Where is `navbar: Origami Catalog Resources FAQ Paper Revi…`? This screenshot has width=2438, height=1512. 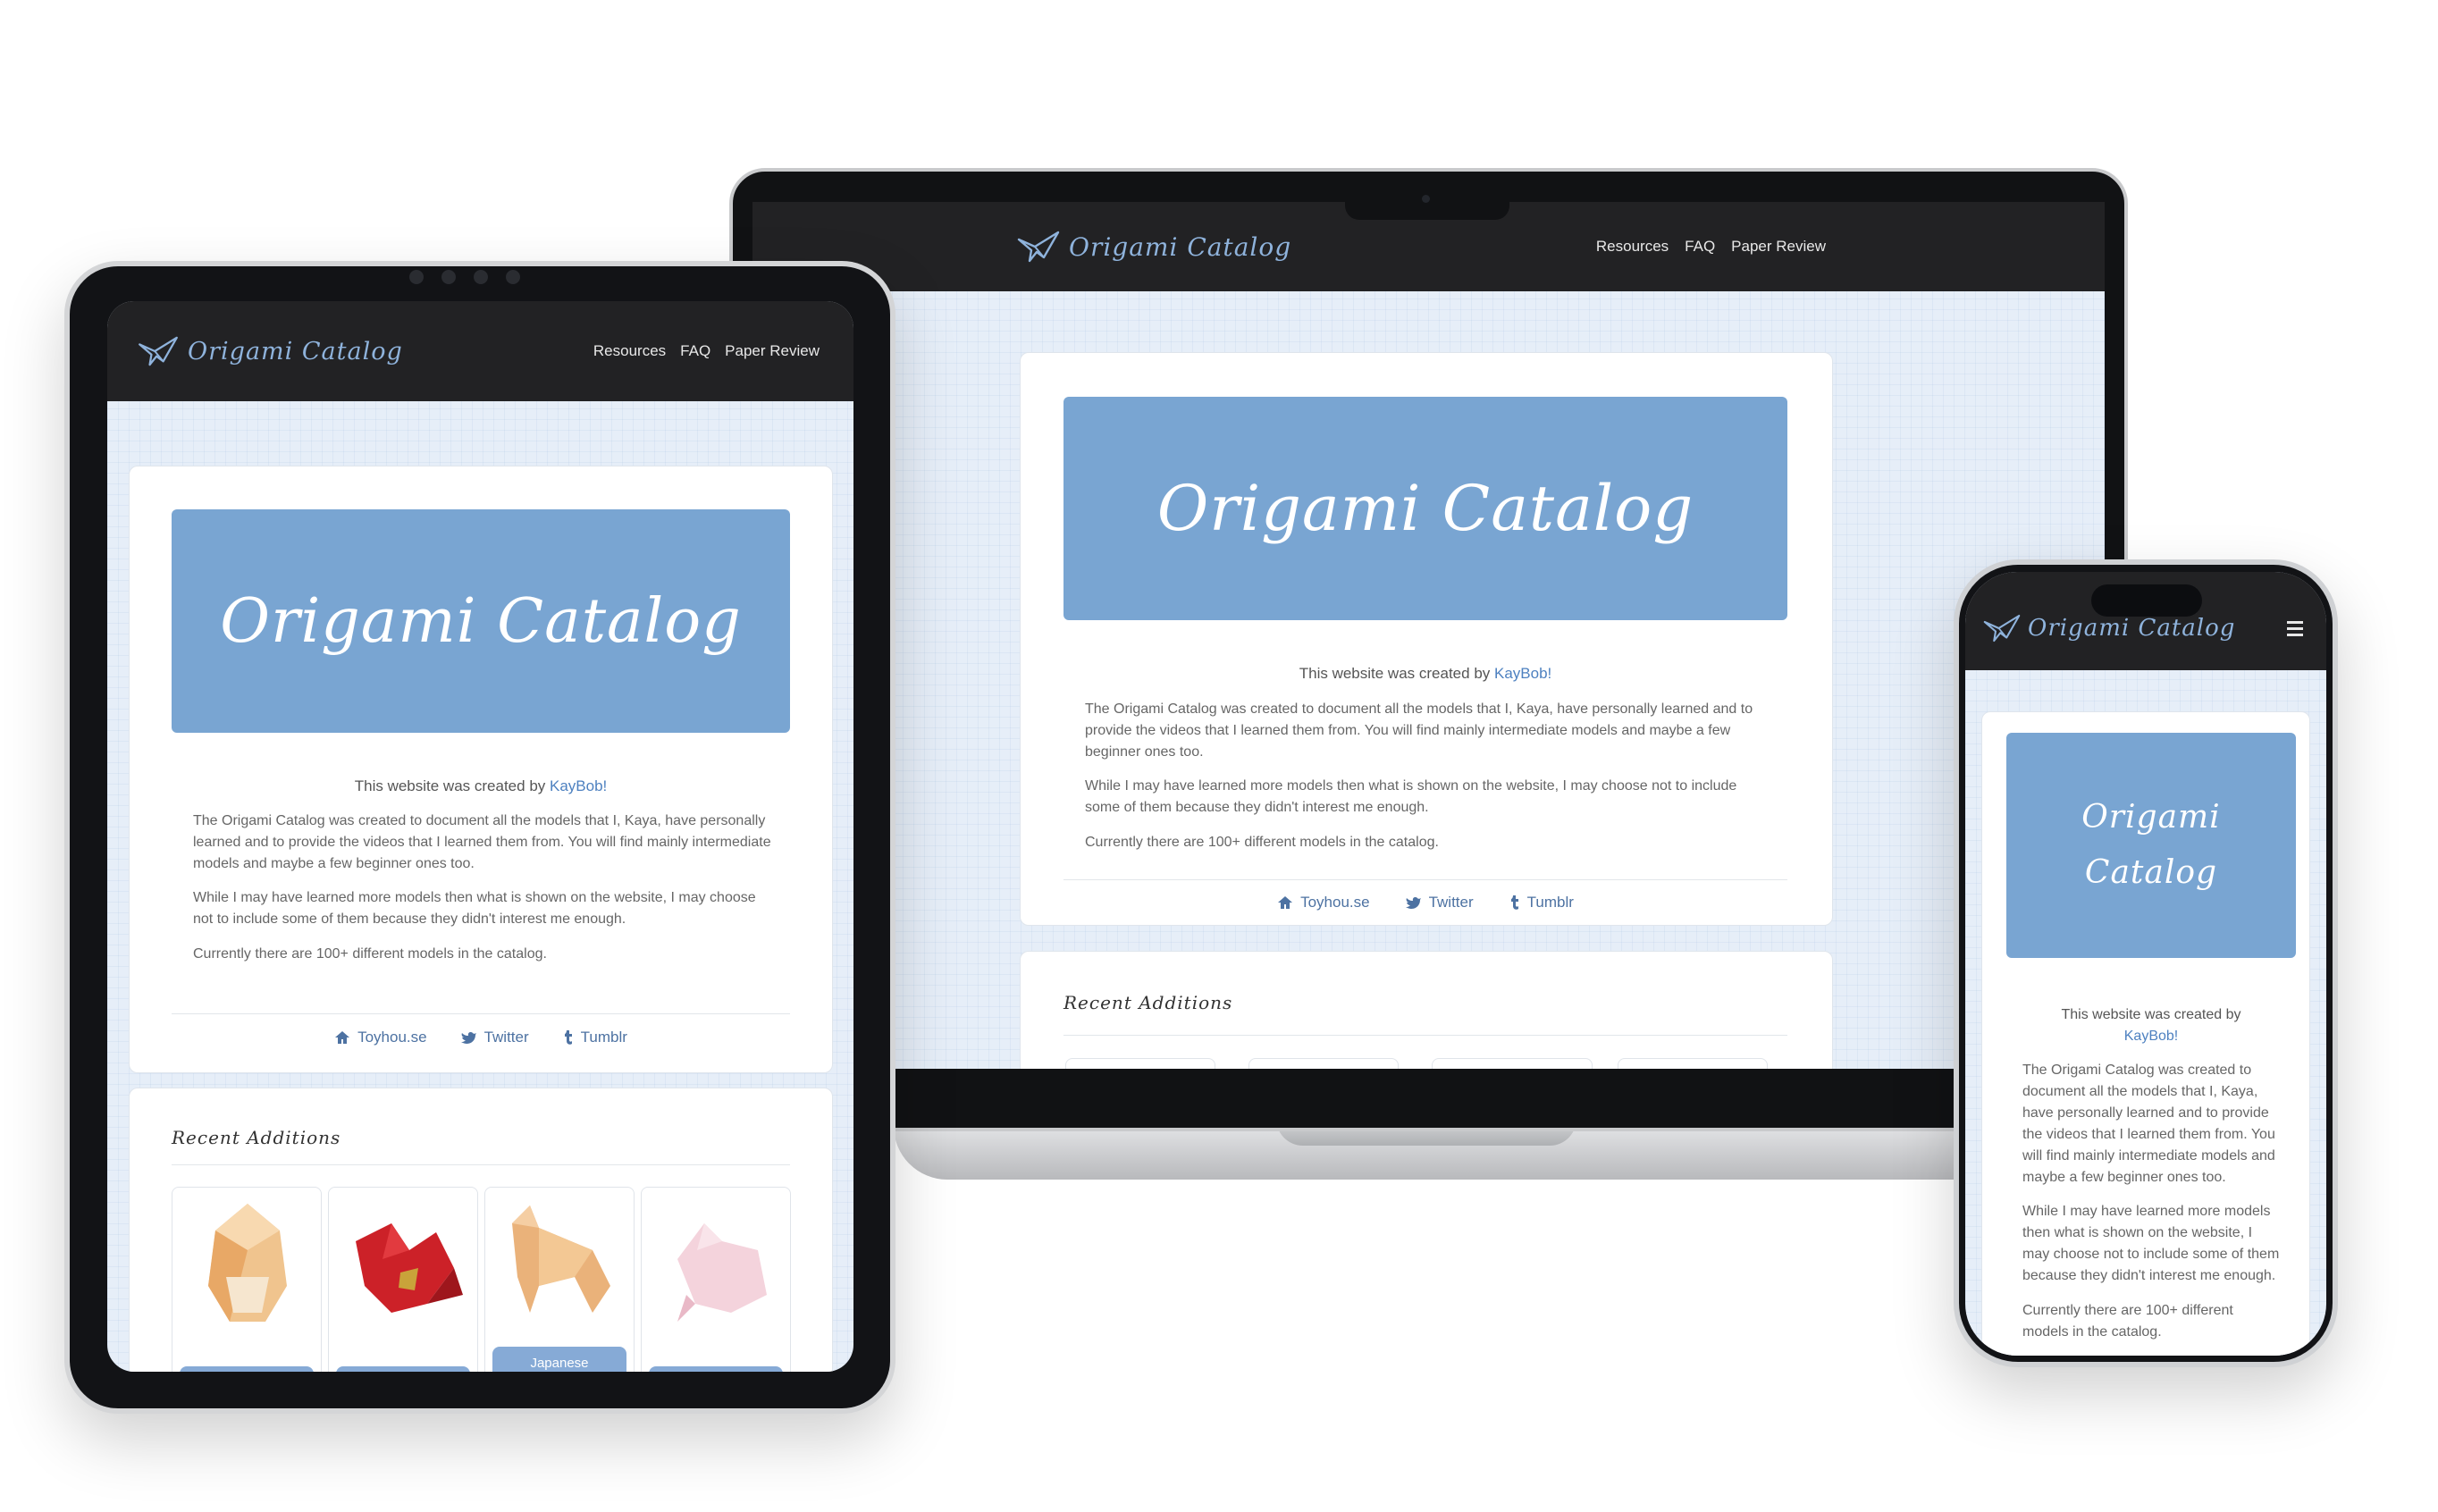 navbar: Origami Catalog Resources FAQ Paper Revi… is located at coordinates (480, 351).